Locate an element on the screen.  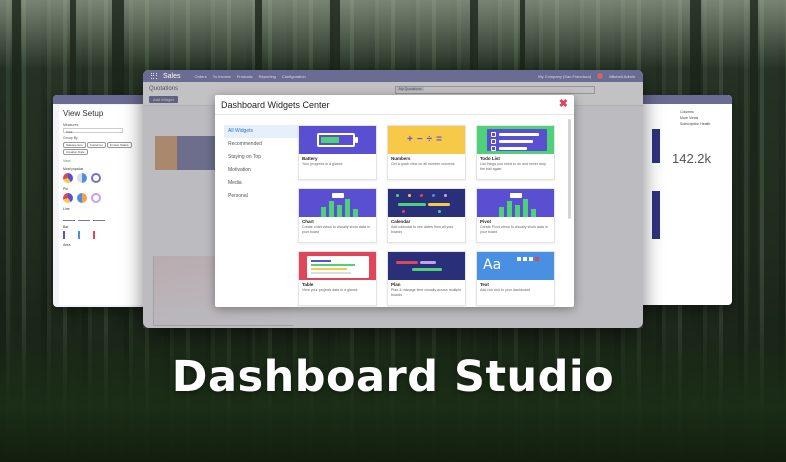
measures-select: Total is located at coordinates (93, 131).